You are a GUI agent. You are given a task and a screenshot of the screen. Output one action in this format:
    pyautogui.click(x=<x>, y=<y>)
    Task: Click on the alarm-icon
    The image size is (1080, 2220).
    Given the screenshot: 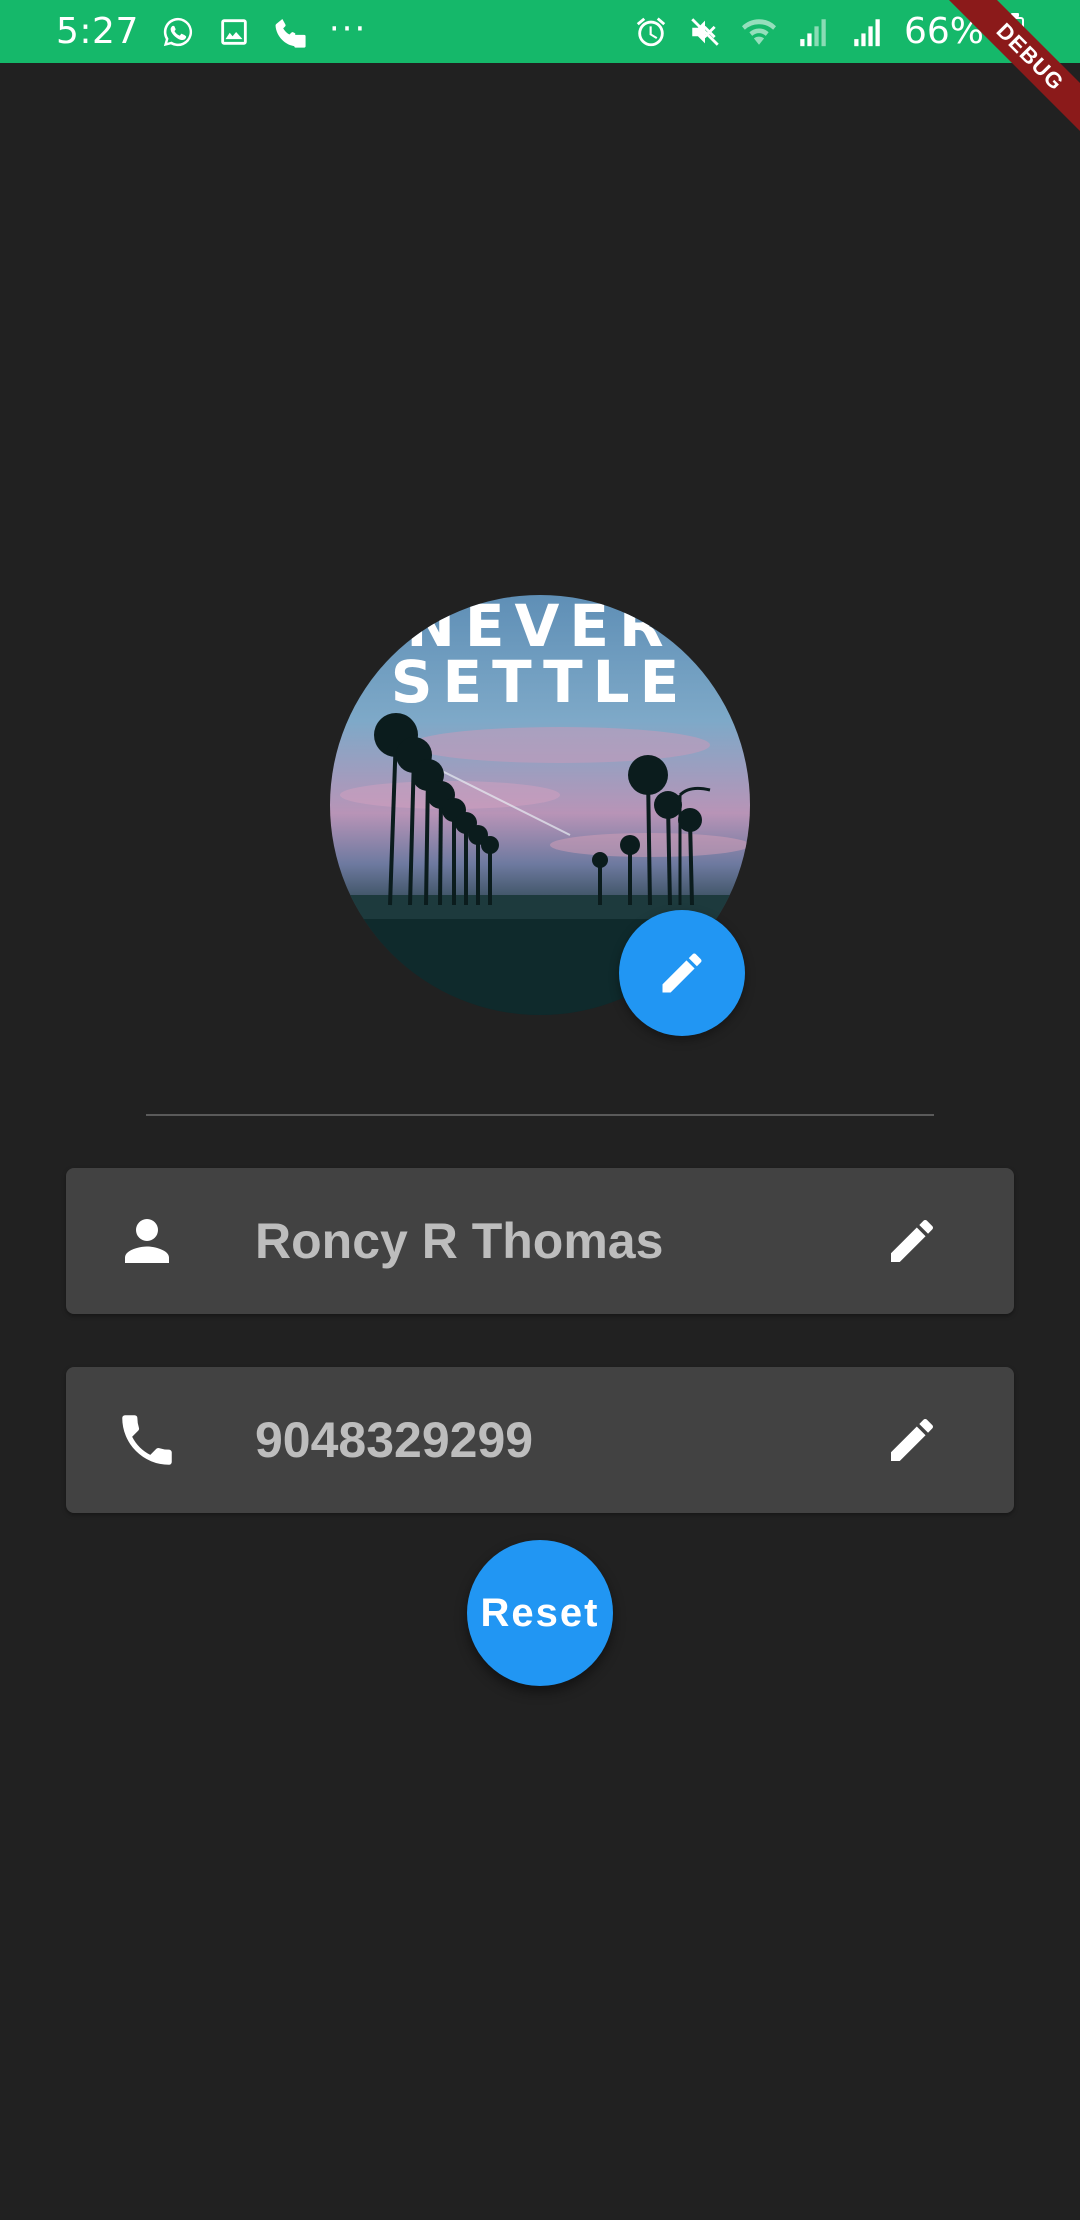 What is the action you would take?
    pyautogui.click(x=651, y=32)
    